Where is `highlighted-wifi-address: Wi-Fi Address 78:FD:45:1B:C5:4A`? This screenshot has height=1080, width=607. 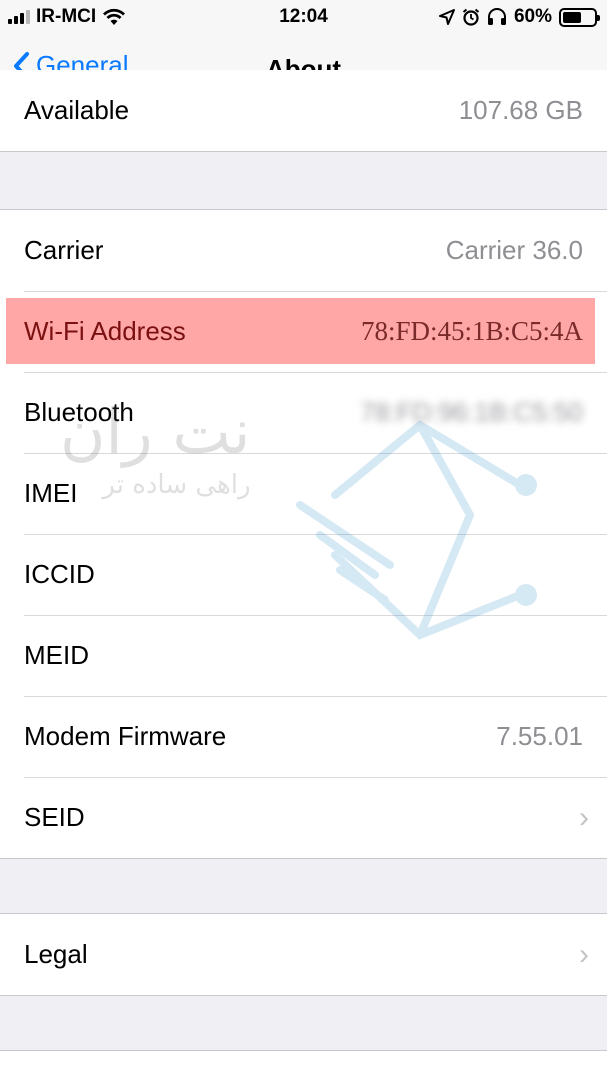
highlighted-wifi-address: Wi-Fi Address 78:FD:45:1B:C5:4A is located at coordinates (300, 331).